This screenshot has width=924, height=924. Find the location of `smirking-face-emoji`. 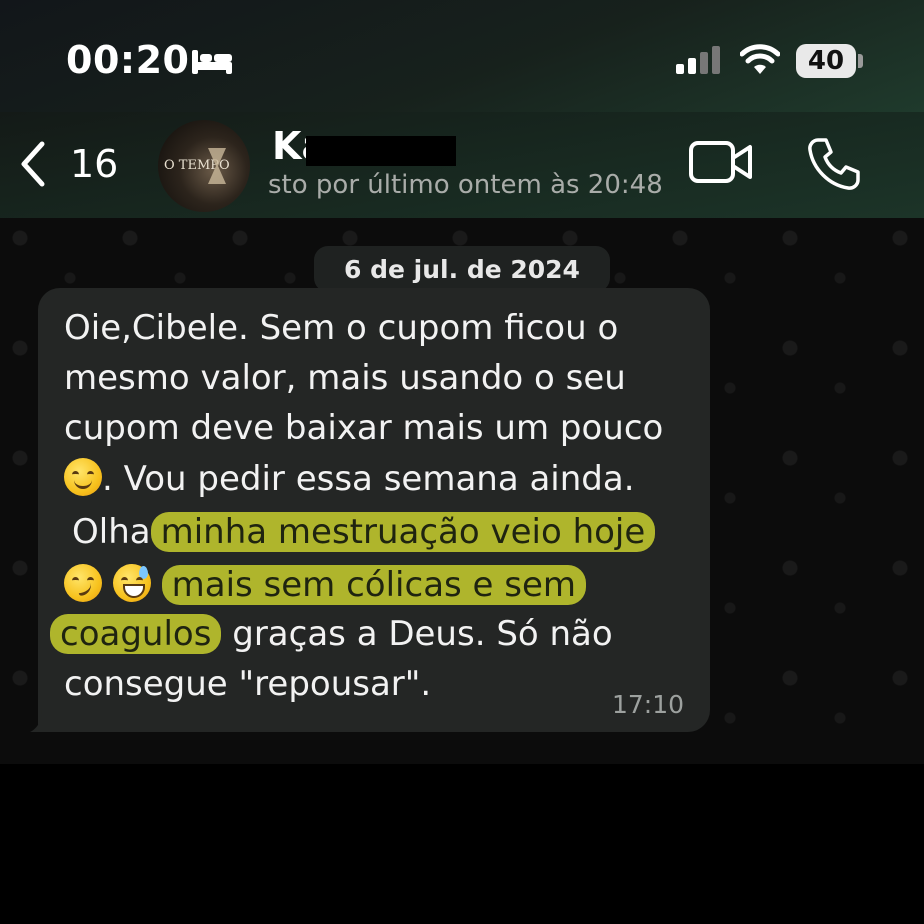

smirking-face-emoji is located at coordinates (83, 583).